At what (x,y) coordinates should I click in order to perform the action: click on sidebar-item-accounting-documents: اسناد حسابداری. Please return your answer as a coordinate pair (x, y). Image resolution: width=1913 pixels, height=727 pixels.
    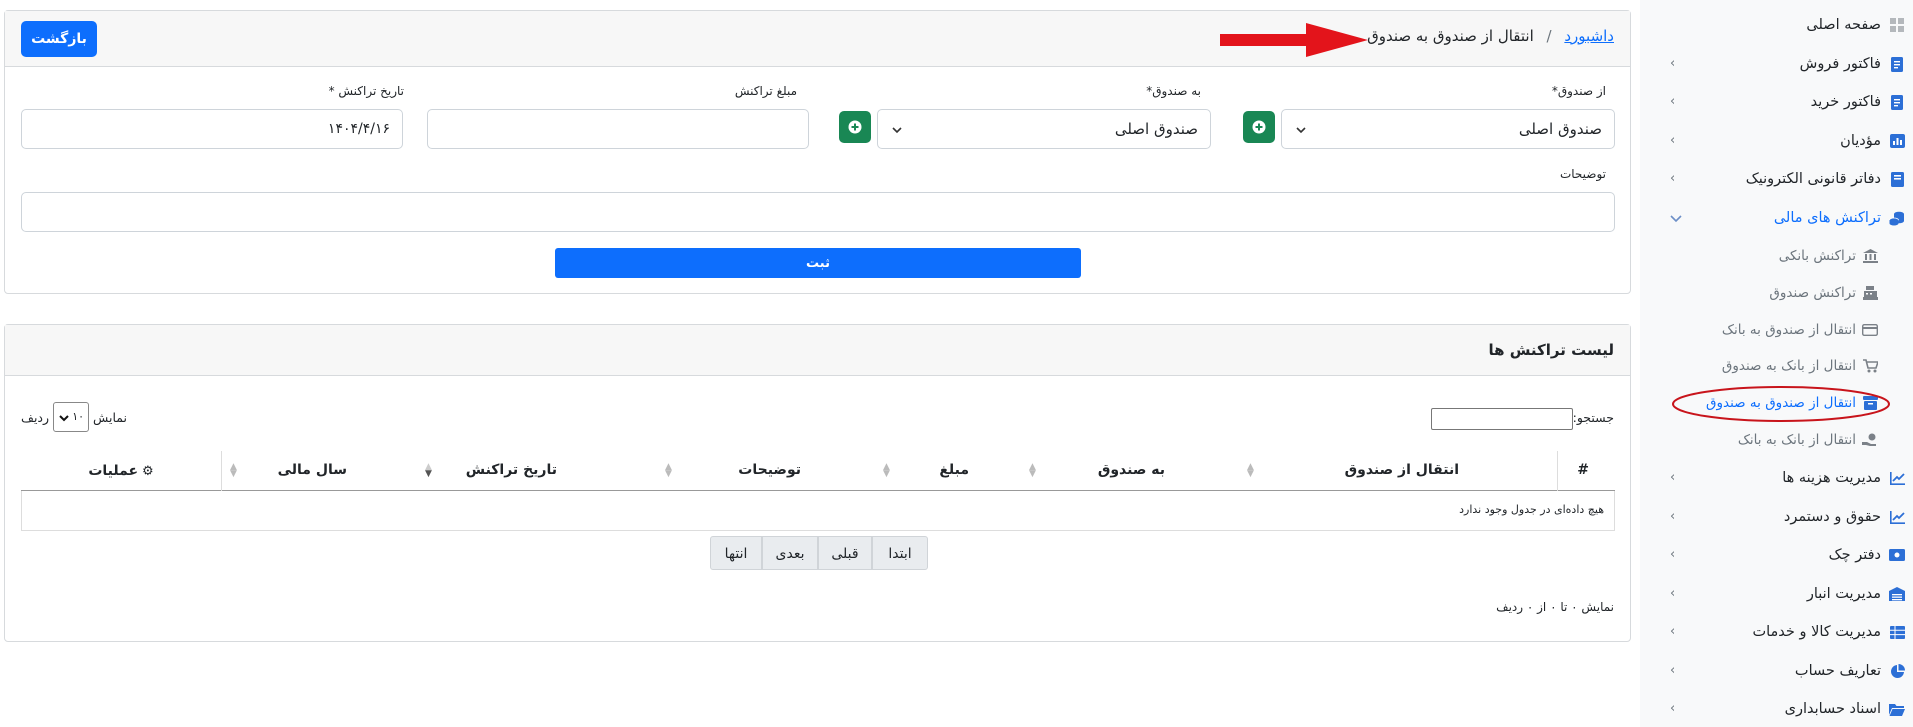
    Looking at the image, I should click on (1845, 709).